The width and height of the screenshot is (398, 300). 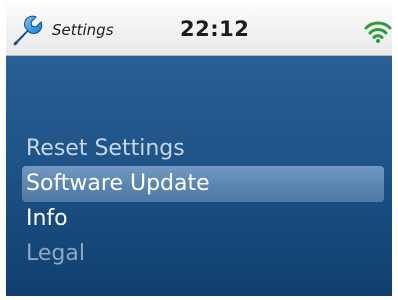 I want to click on menu-item-reset-settings: Reset Settings, so click(x=196, y=149).